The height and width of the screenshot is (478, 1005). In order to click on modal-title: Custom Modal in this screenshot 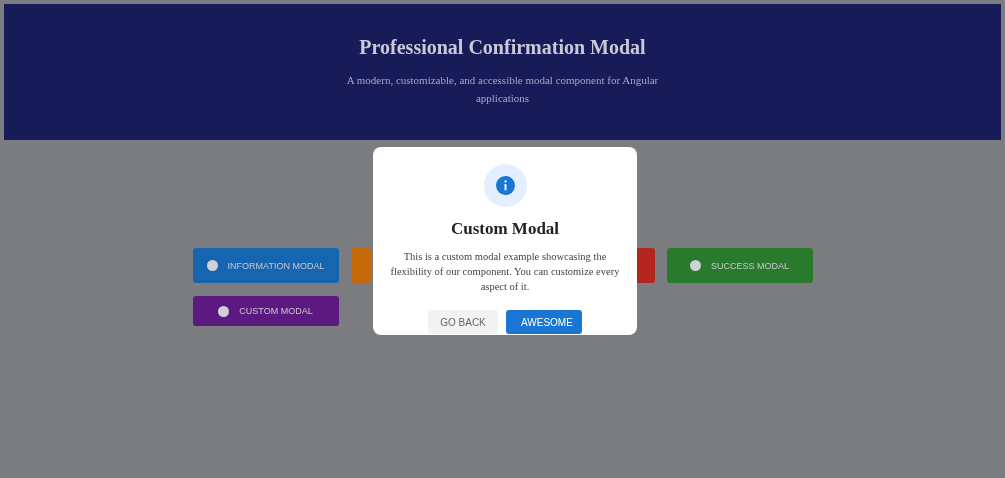, I will do `click(505, 229)`.